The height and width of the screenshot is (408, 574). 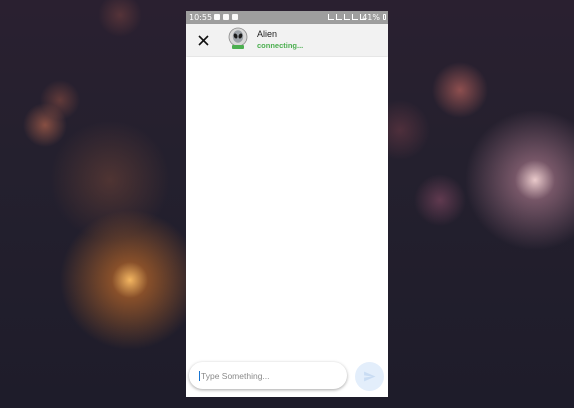 I want to click on send-button, so click(x=369, y=376).